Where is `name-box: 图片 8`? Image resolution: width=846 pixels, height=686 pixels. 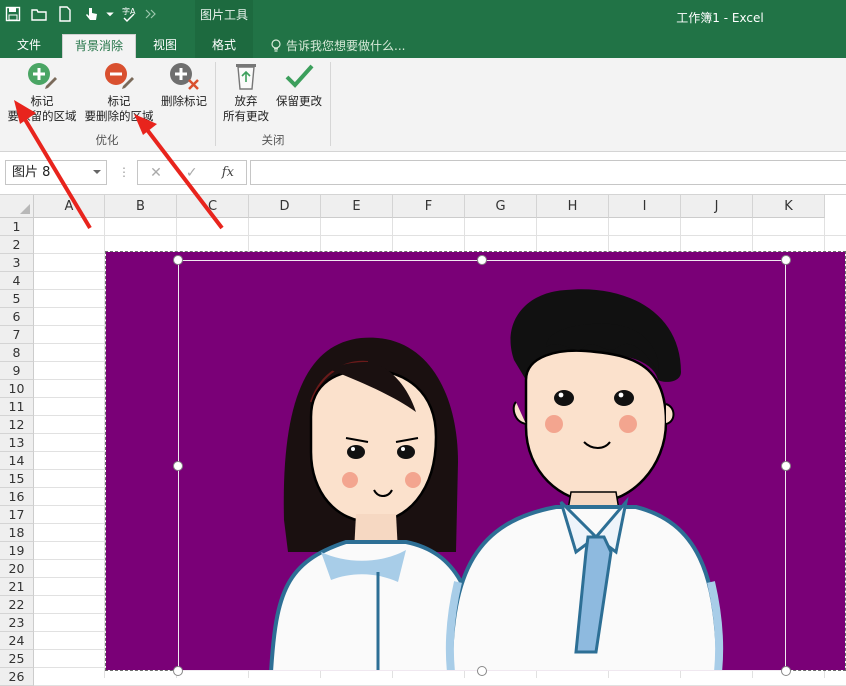 name-box: 图片 8 is located at coordinates (56, 172).